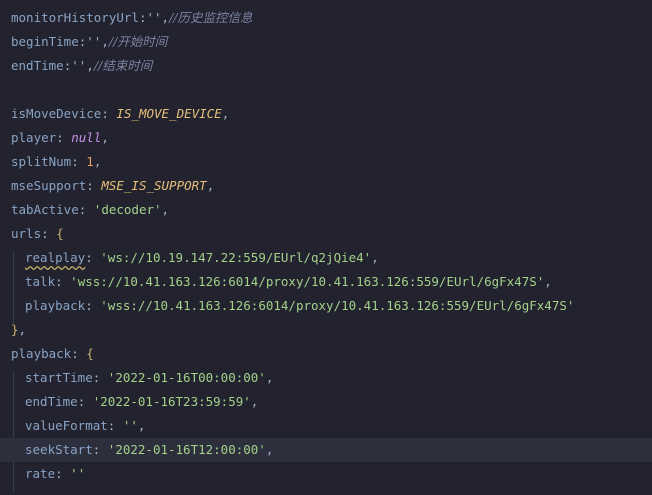  Describe the element at coordinates (326, 378) in the screenshot. I see `code-line: startTime: '2022-01-16T00:00:00',` at that location.